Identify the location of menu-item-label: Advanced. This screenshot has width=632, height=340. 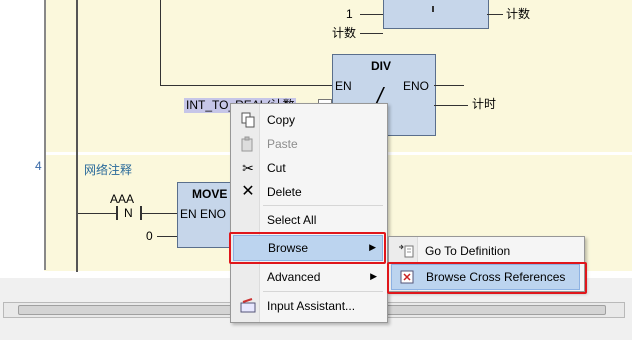
(294, 277).